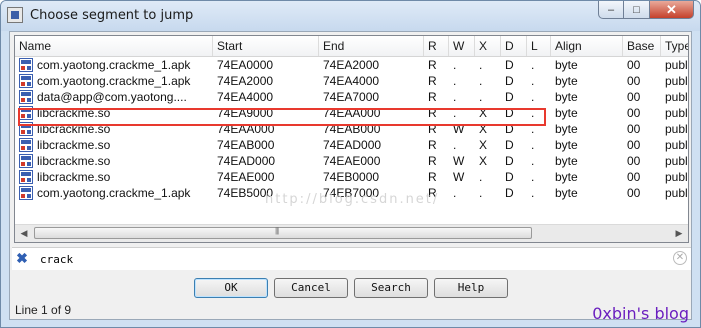  What do you see at coordinates (283, 232) in the screenshot?
I see `scrollbar-thumb` at bounding box center [283, 232].